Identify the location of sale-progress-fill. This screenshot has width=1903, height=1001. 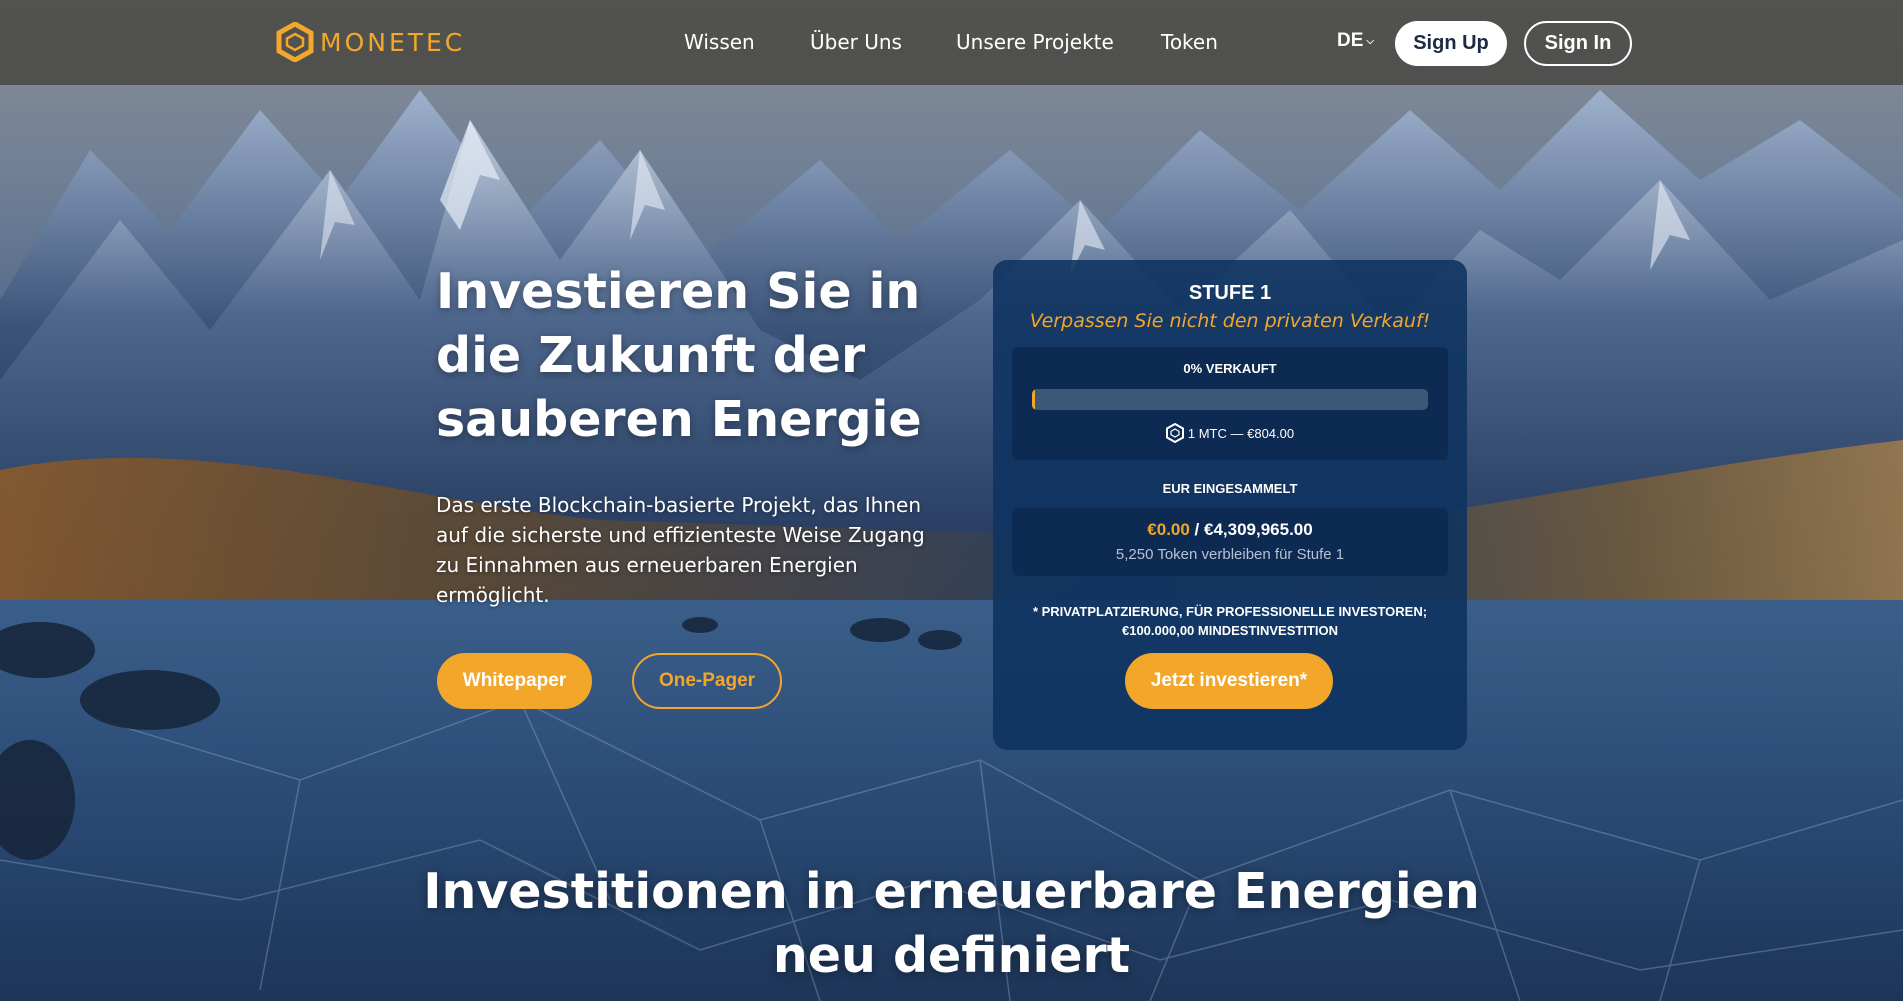
(1033, 399).